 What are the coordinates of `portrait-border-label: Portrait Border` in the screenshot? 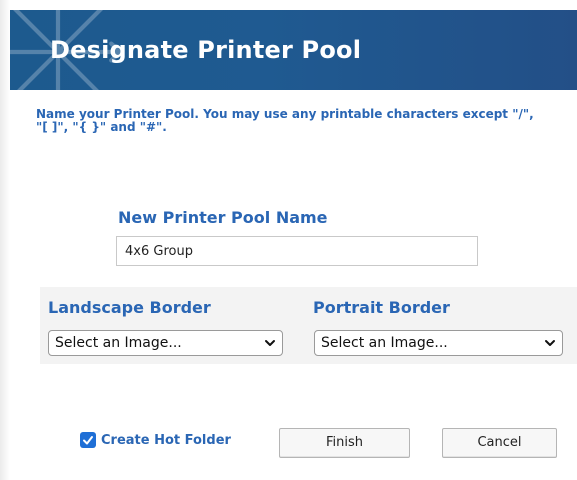 It's located at (381, 307).